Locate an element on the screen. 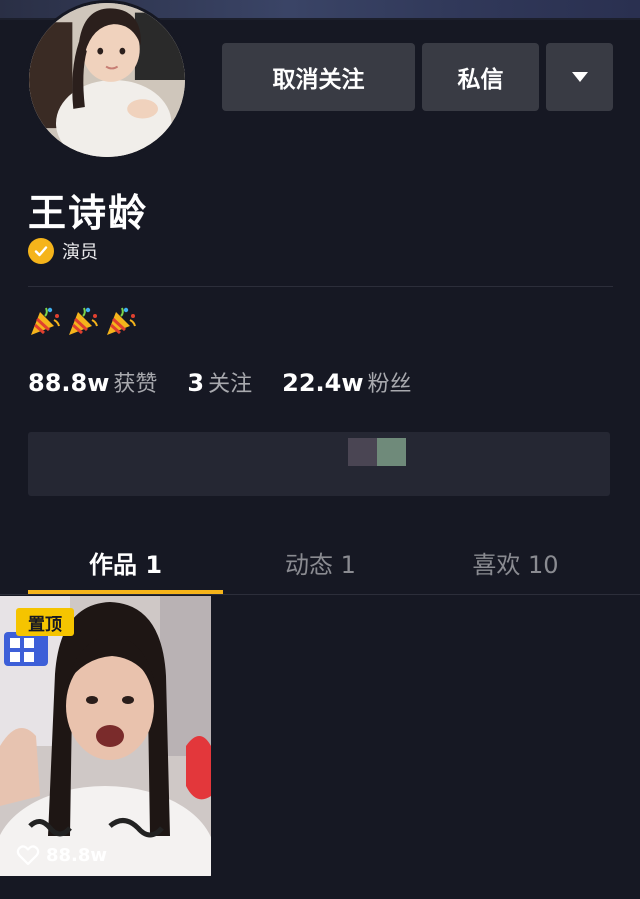  stat-followers: 22.4w 粉丝 is located at coordinates (346, 382).